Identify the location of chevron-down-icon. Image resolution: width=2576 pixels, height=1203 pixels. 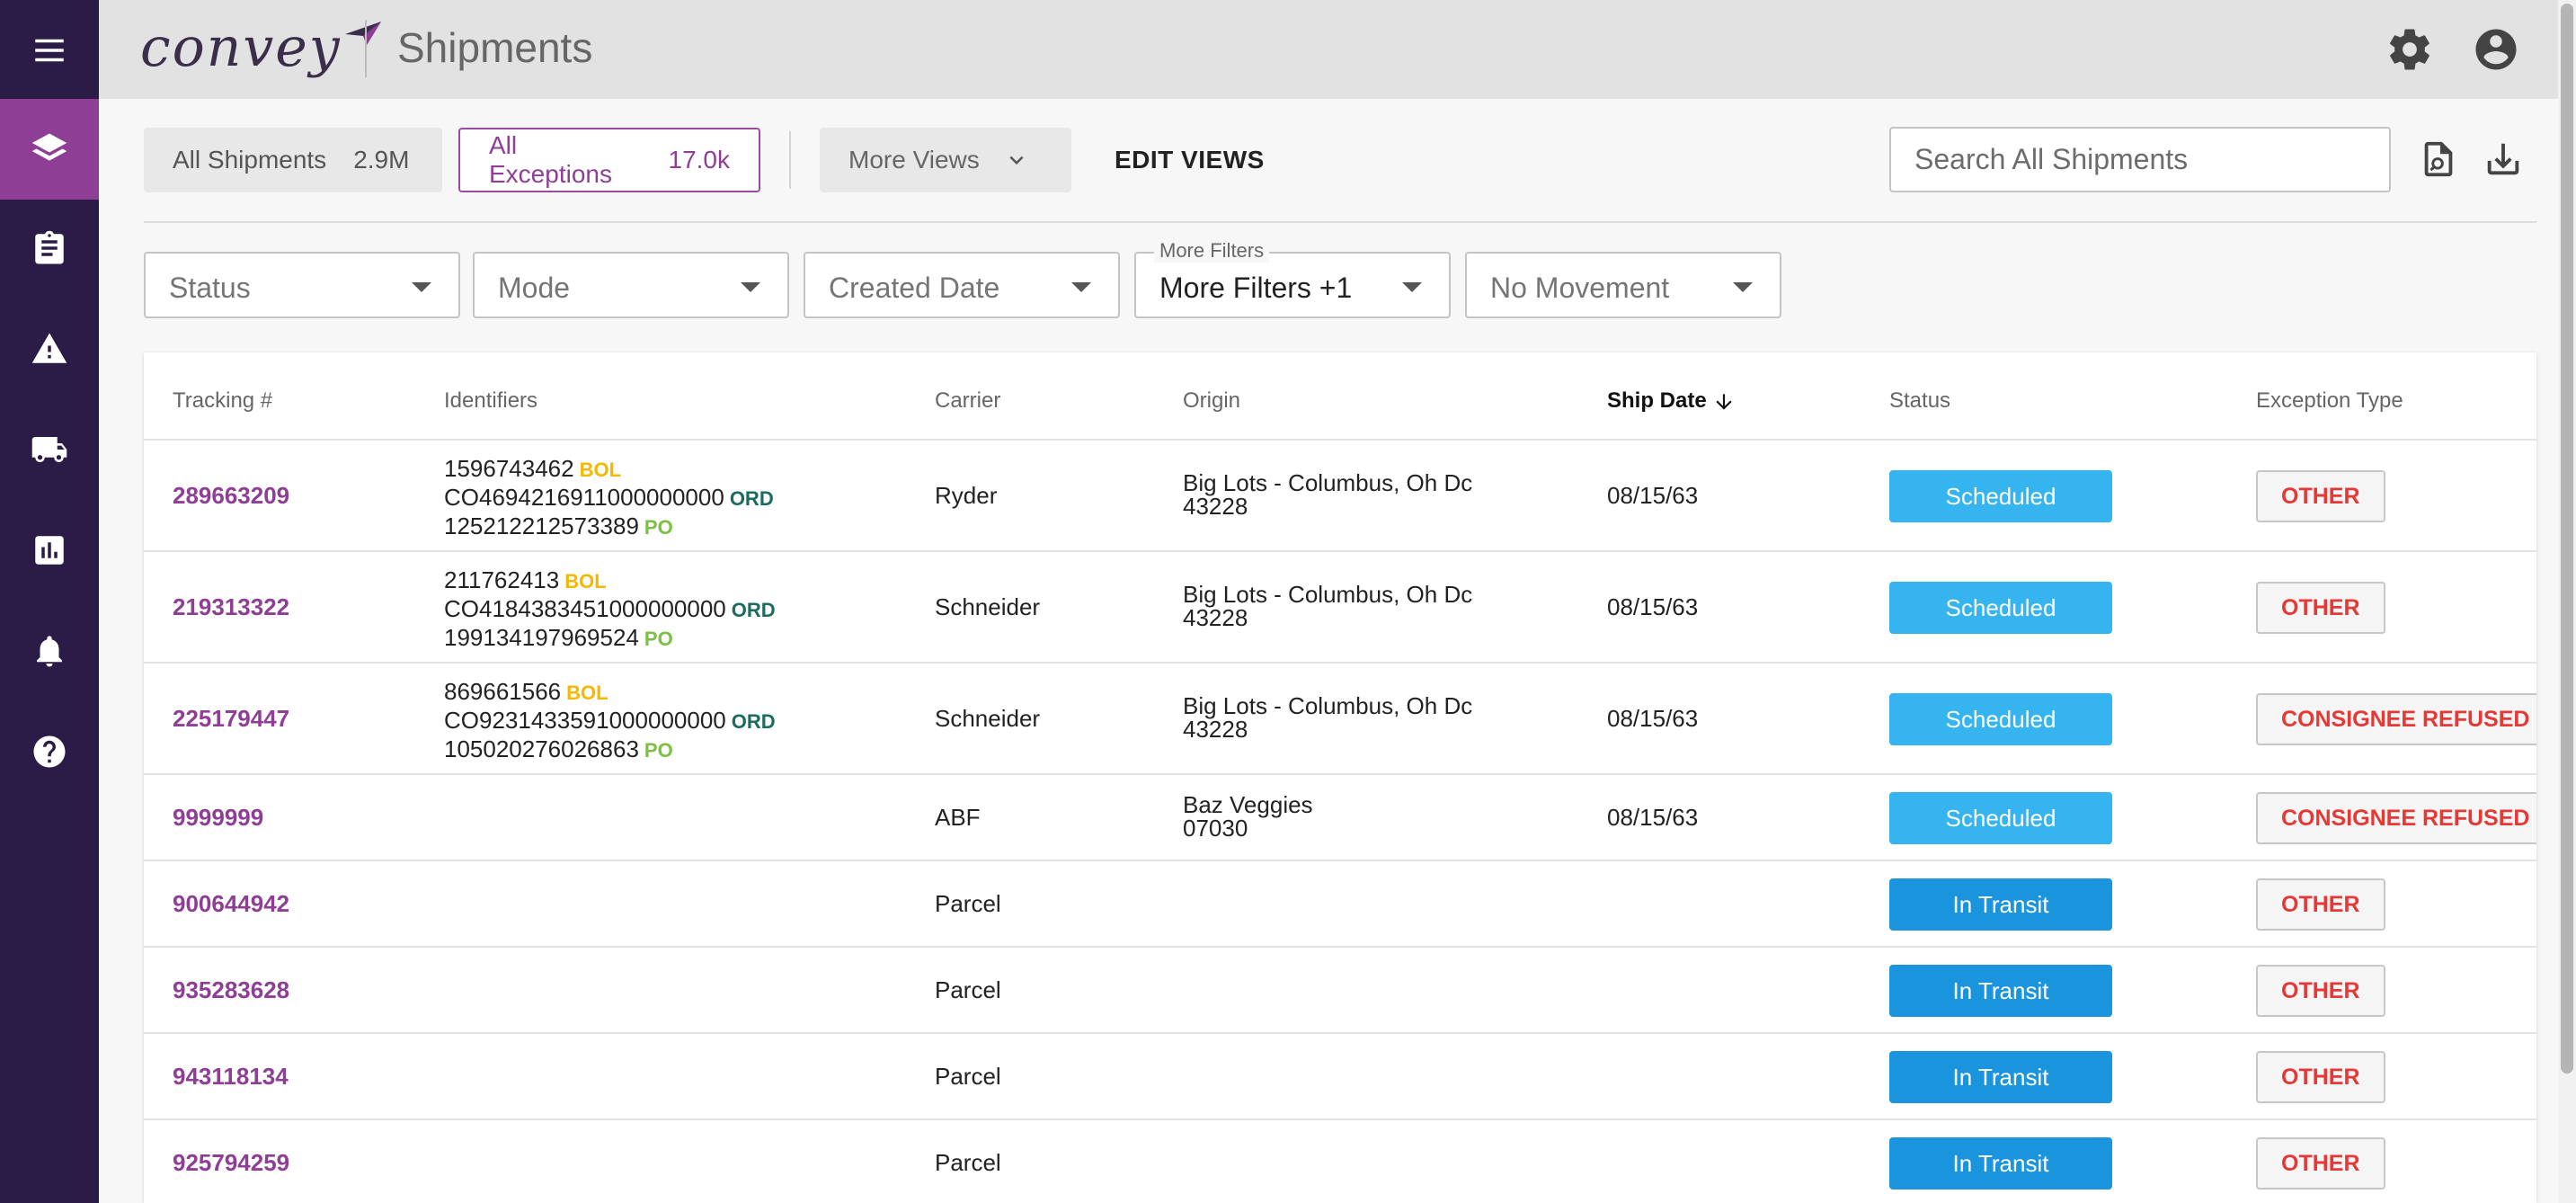
(1017, 160).